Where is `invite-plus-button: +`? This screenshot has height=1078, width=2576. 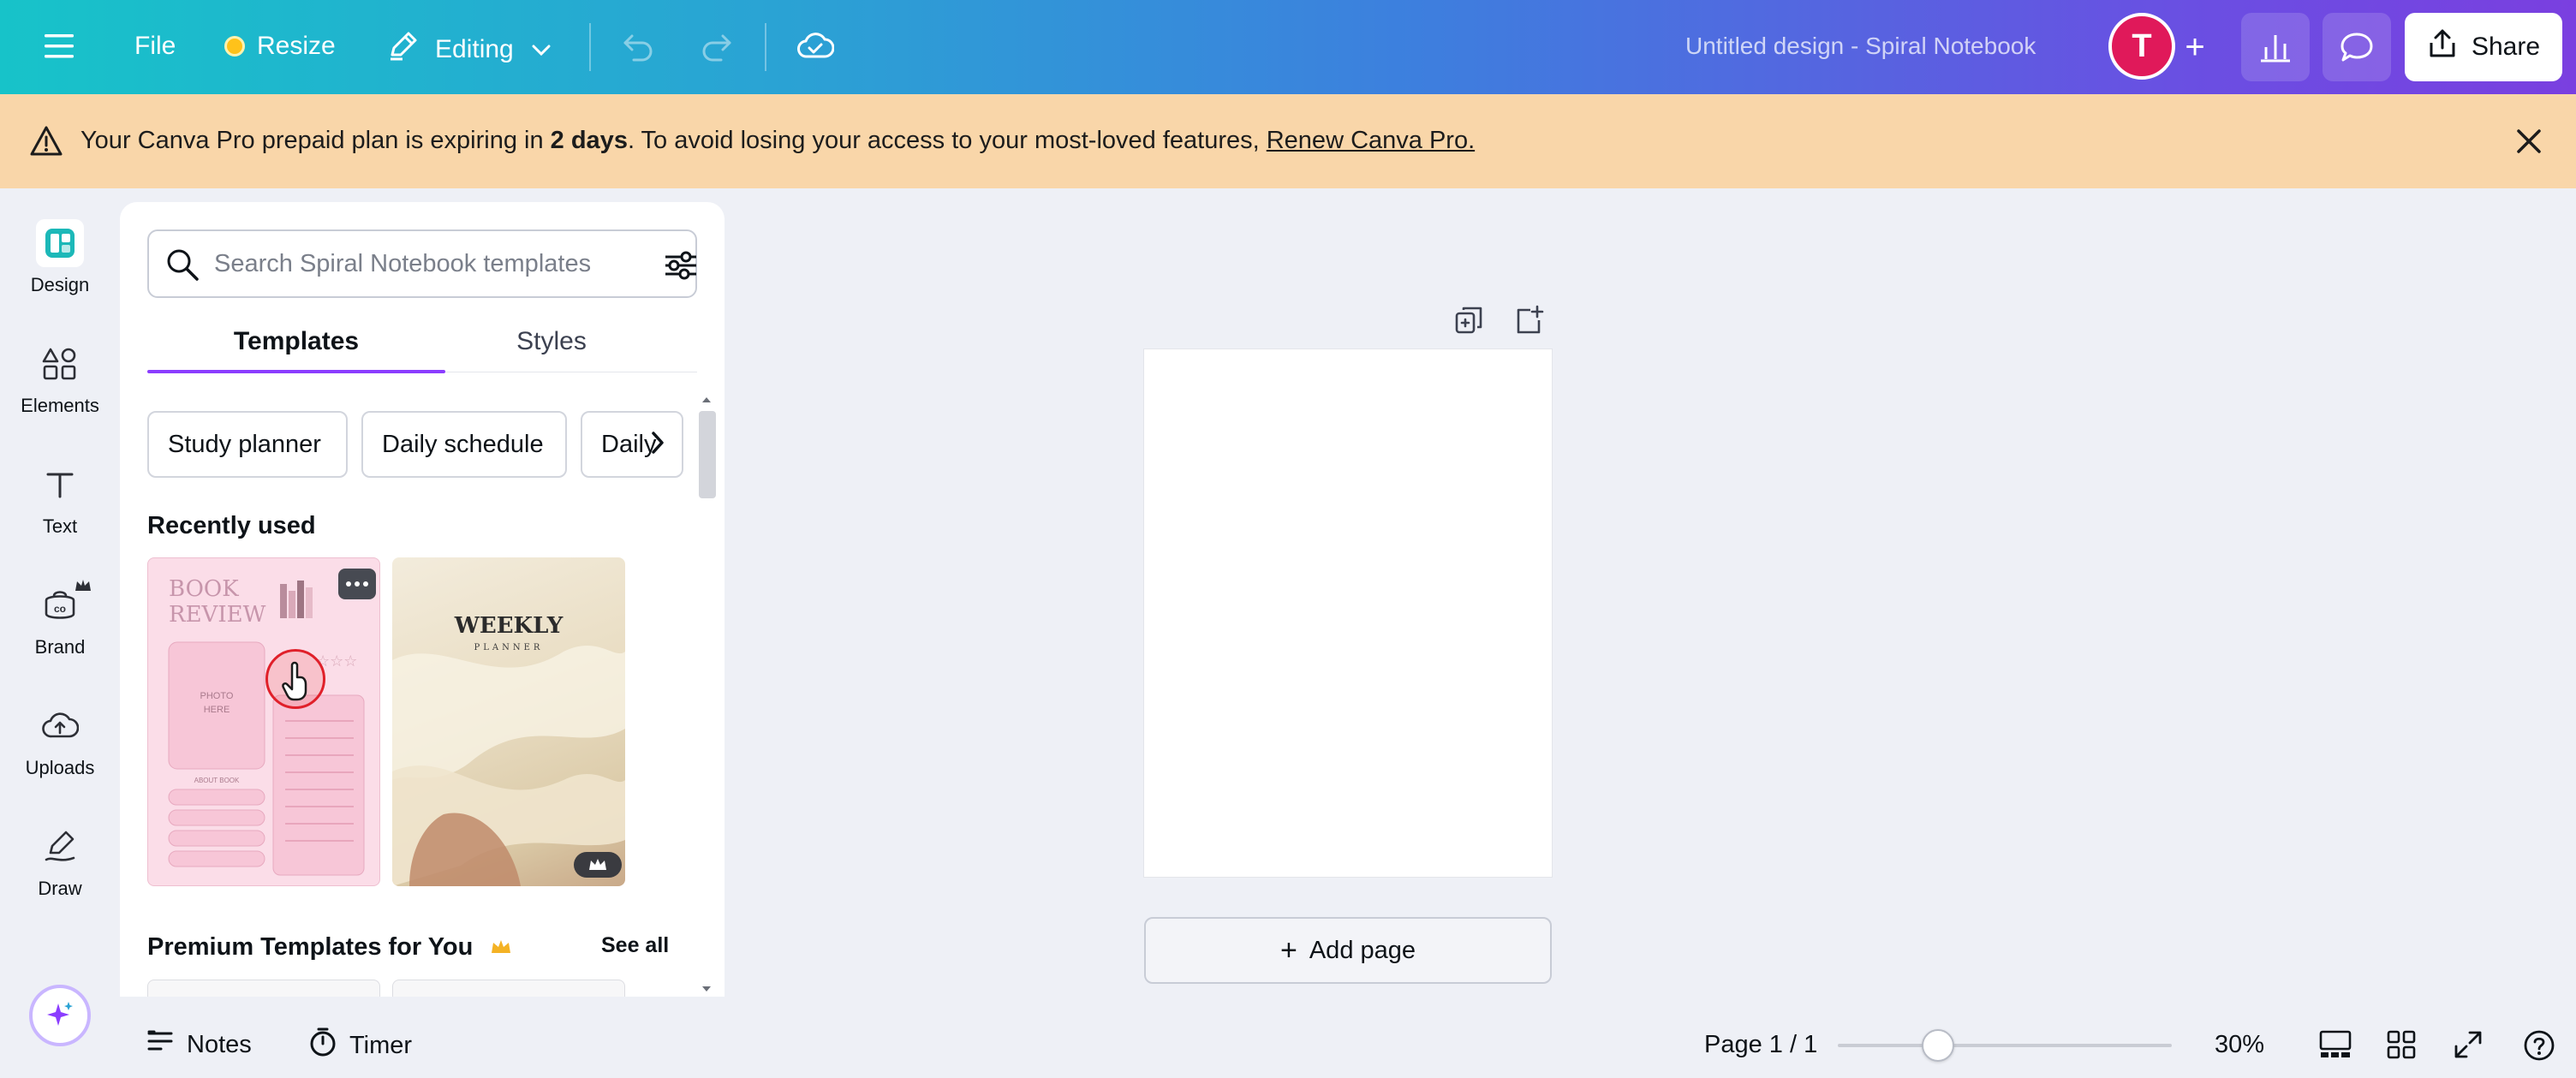
invite-plus-button: + is located at coordinates (2195, 47).